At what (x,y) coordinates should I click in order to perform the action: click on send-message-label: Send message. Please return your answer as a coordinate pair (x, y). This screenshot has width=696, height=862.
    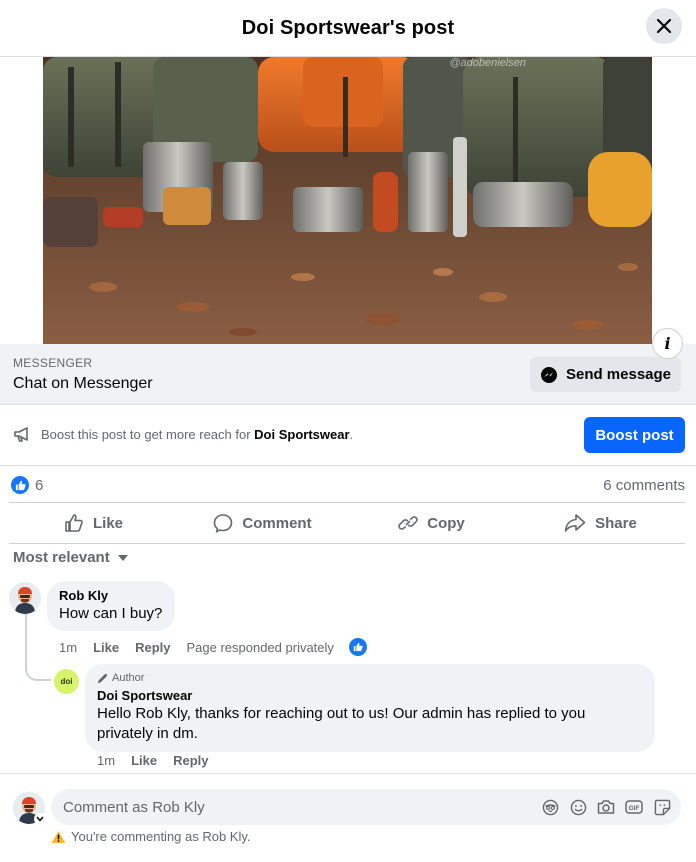
    Looking at the image, I should click on (618, 374).